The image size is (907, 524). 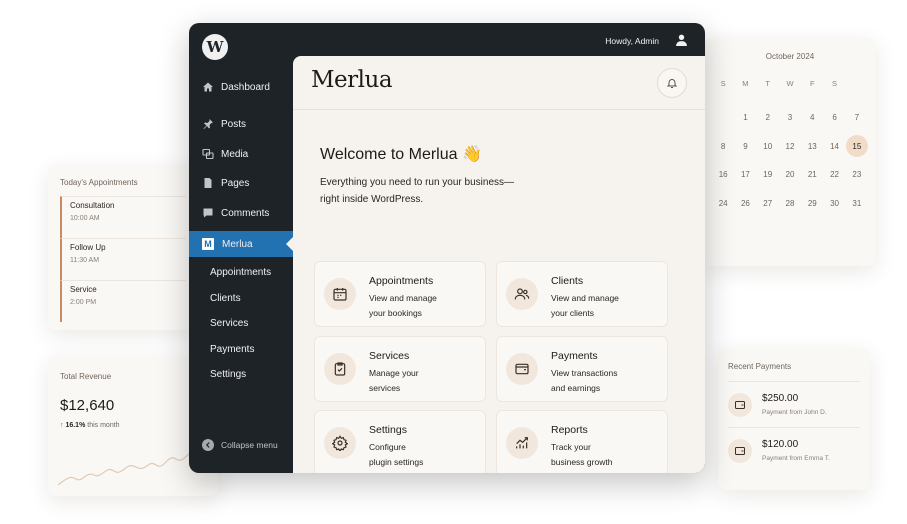 What do you see at coordinates (672, 83) in the screenshot?
I see `notifications-button` at bounding box center [672, 83].